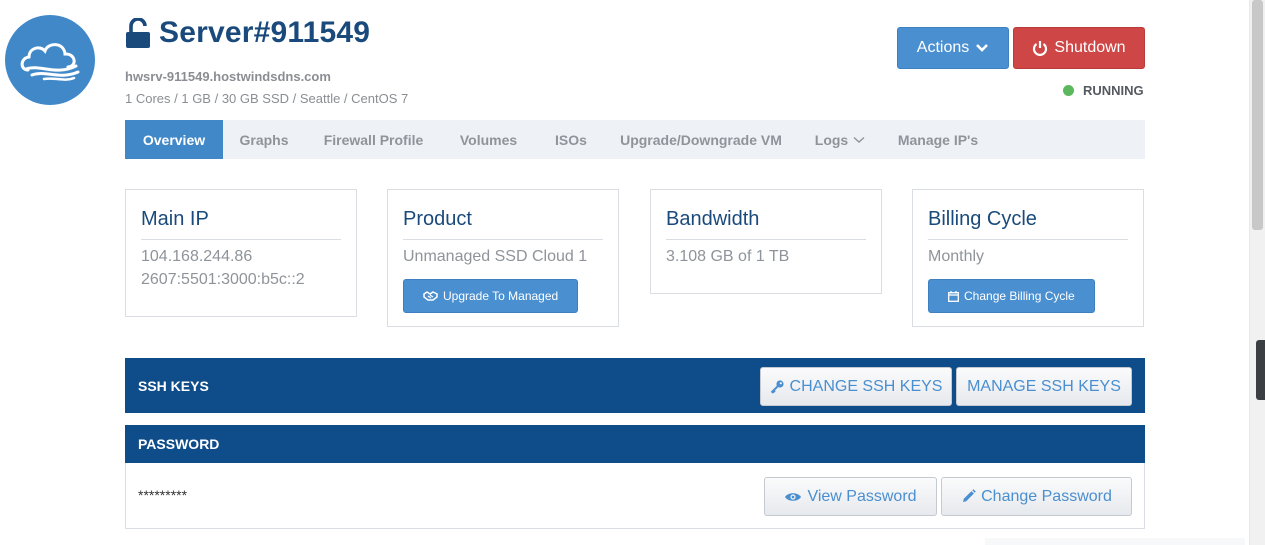  Describe the element at coordinates (766, 241) in the screenshot. I see `bandwidth-card: Bandwidth 3.108 GB of 1 TB` at that location.